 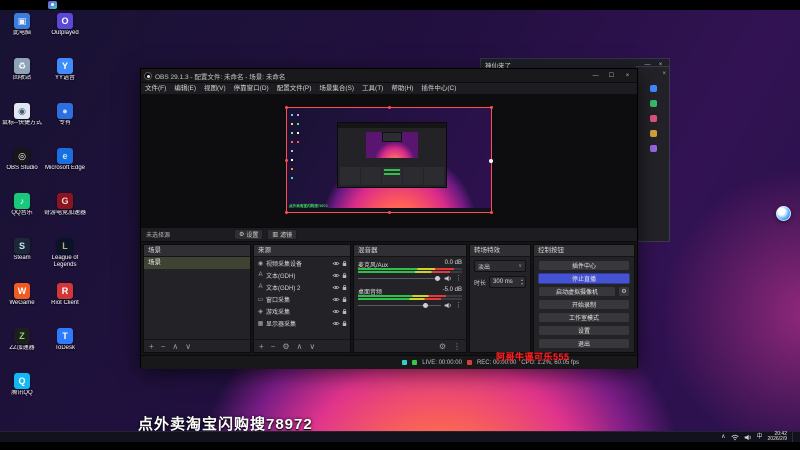 I want to click on control-button: 插件中心, so click(x=584, y=265).